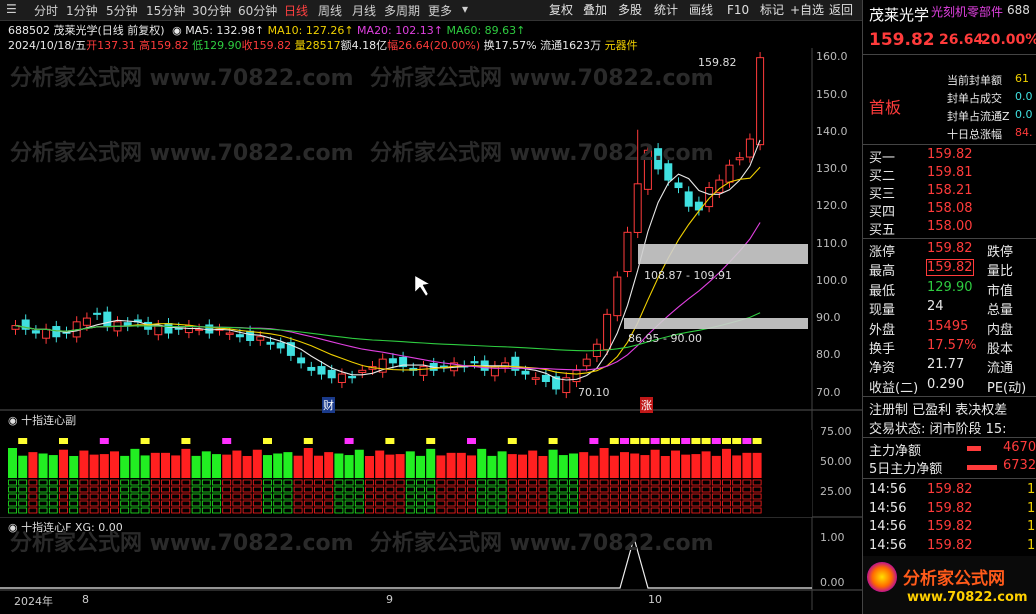 The image size is (1036, 614). I want to click on tab-monthly: 月线, so click(364, 10).